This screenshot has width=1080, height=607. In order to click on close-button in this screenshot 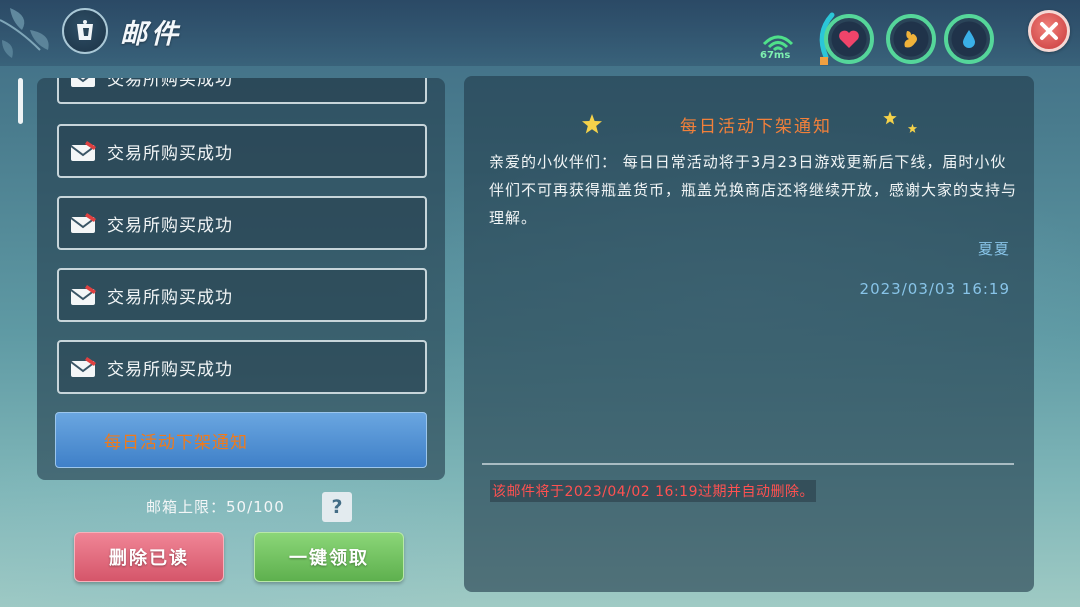, I will do `click(1049, 31)`.